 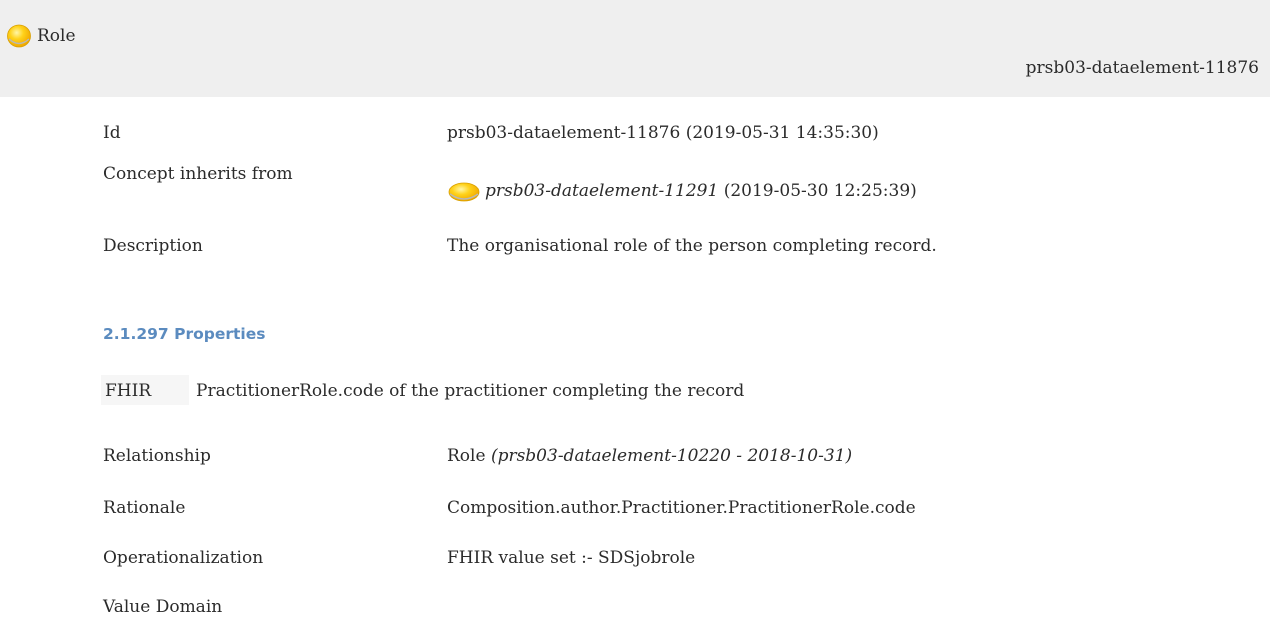 I want to click on rationale-label: Rationale, so click(x=144, y=508).